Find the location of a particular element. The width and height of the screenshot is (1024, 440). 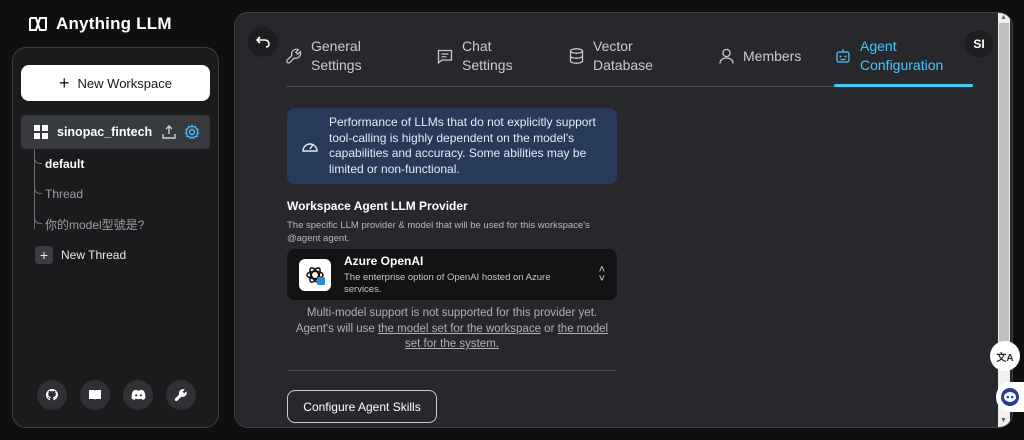

tab-label: General Settings is located at coordinates (336, 55).